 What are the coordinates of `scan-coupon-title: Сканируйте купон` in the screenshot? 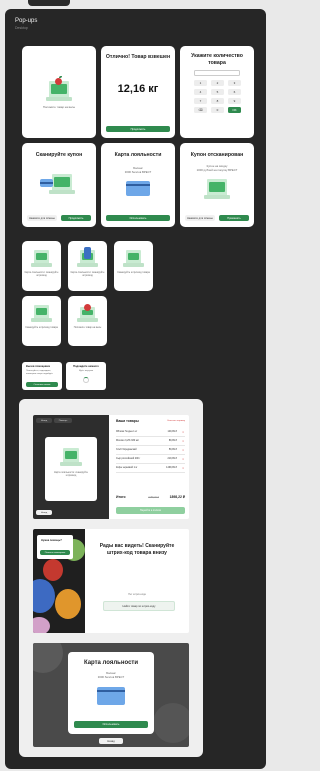 It's located at (59, 155).